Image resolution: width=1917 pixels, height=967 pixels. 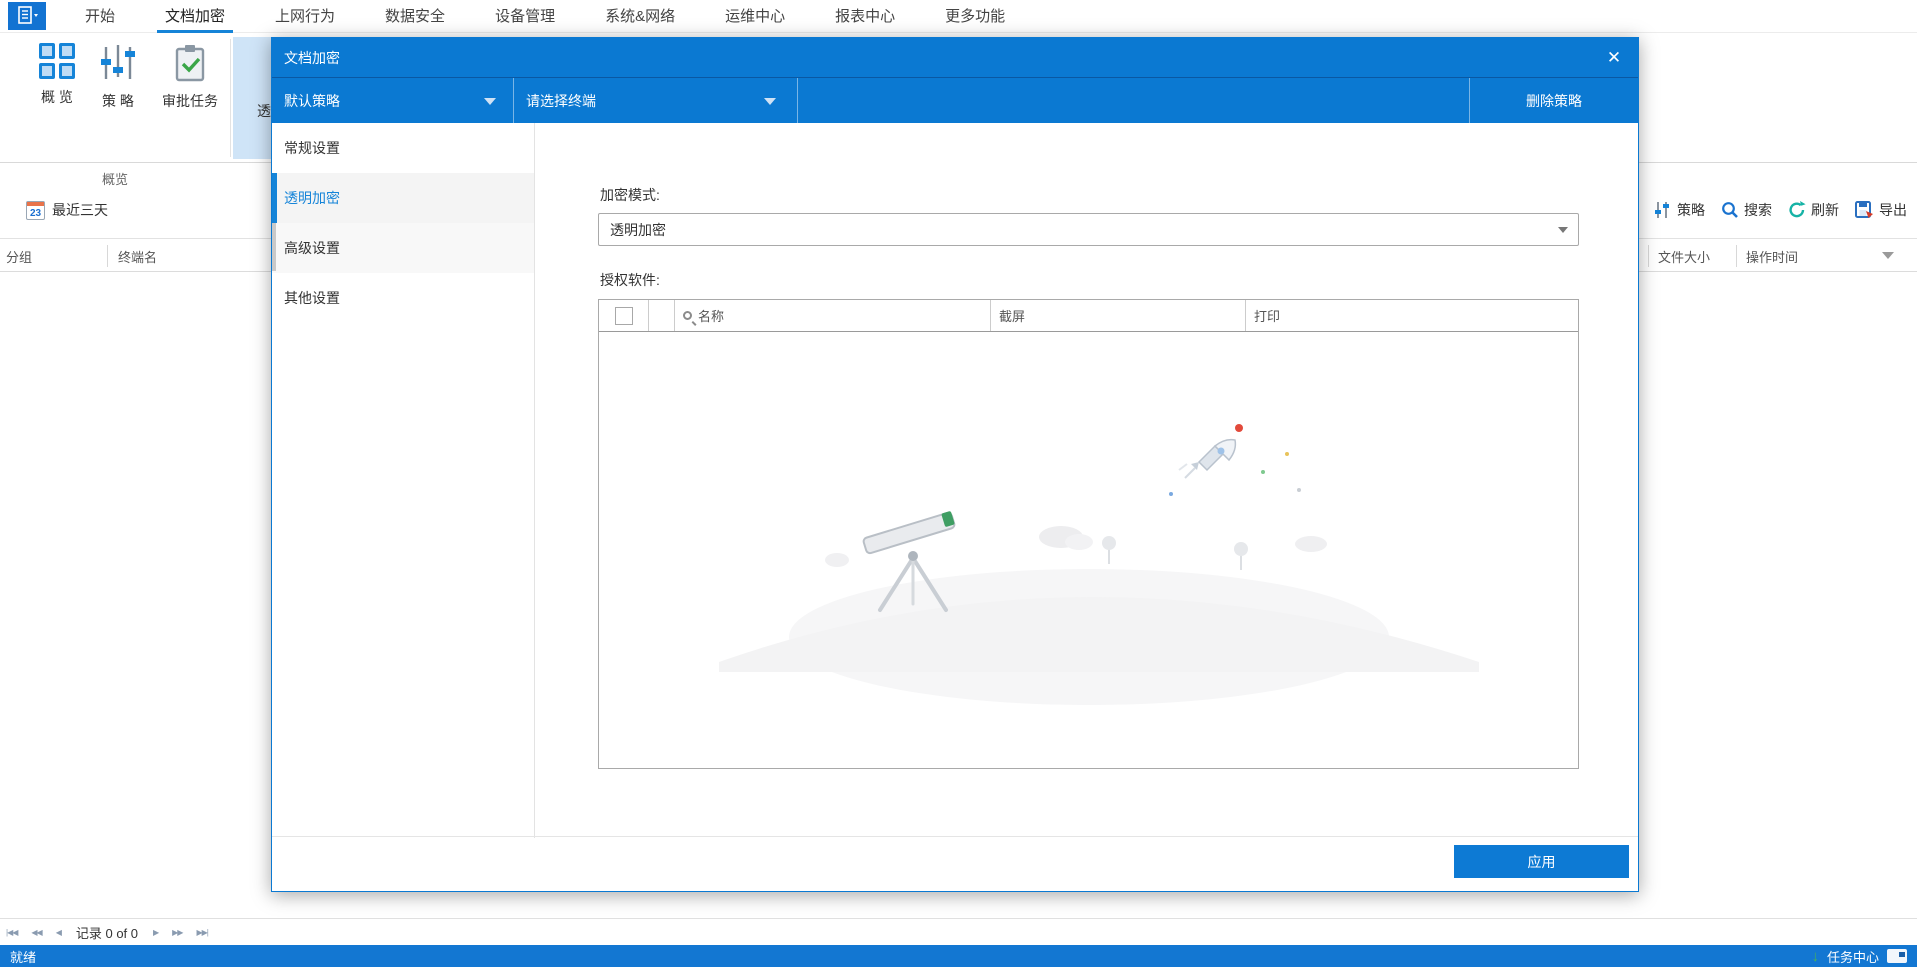 I want to click on ribbon-button-label: 策 略, so click(x=118, y=101).